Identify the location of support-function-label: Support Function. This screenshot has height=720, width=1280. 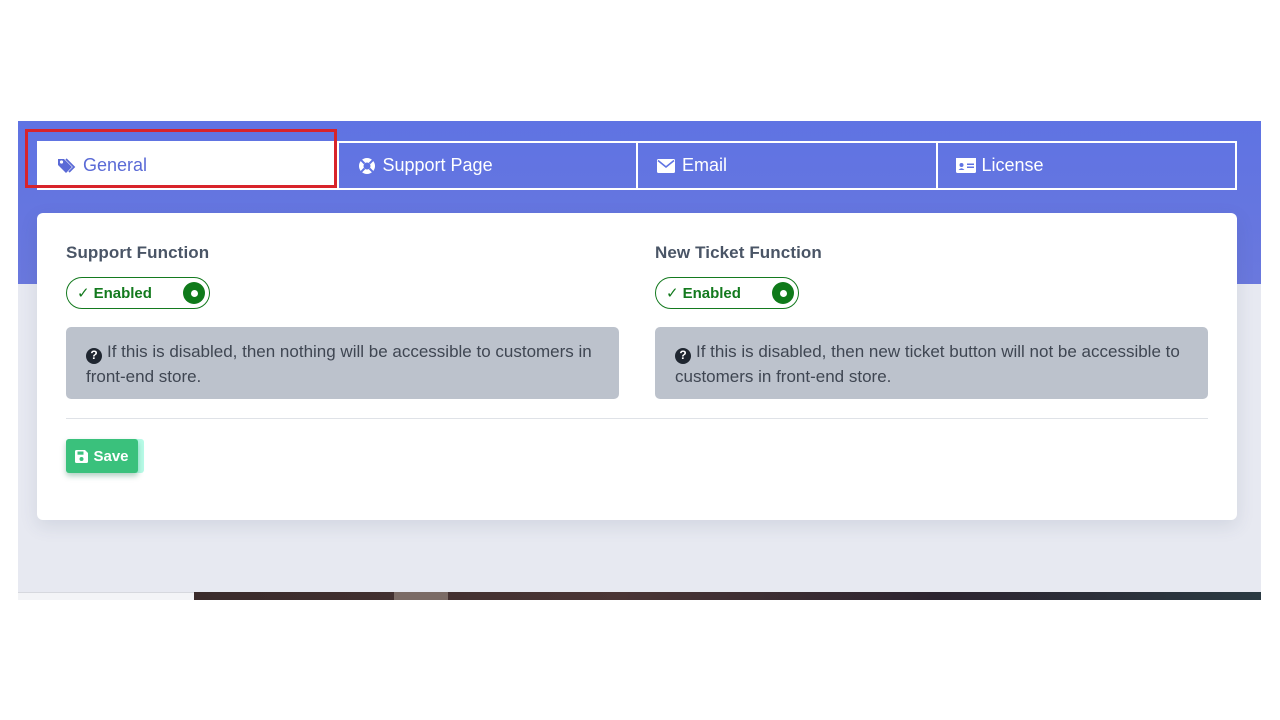
(138, 252).